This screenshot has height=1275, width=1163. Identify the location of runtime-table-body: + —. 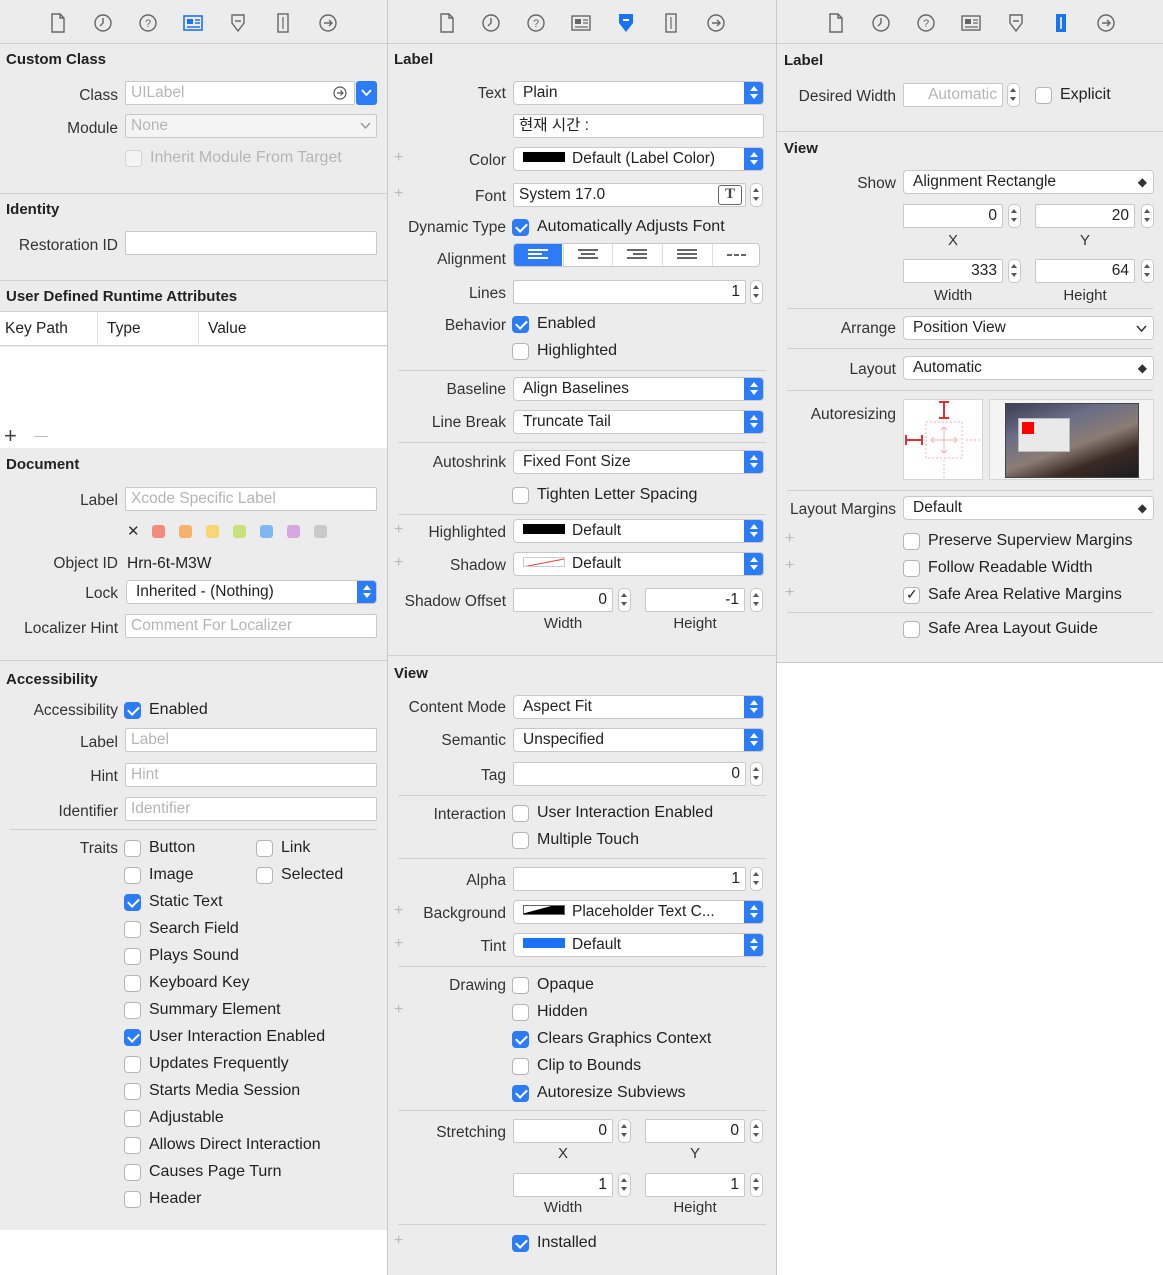
(193, 397).